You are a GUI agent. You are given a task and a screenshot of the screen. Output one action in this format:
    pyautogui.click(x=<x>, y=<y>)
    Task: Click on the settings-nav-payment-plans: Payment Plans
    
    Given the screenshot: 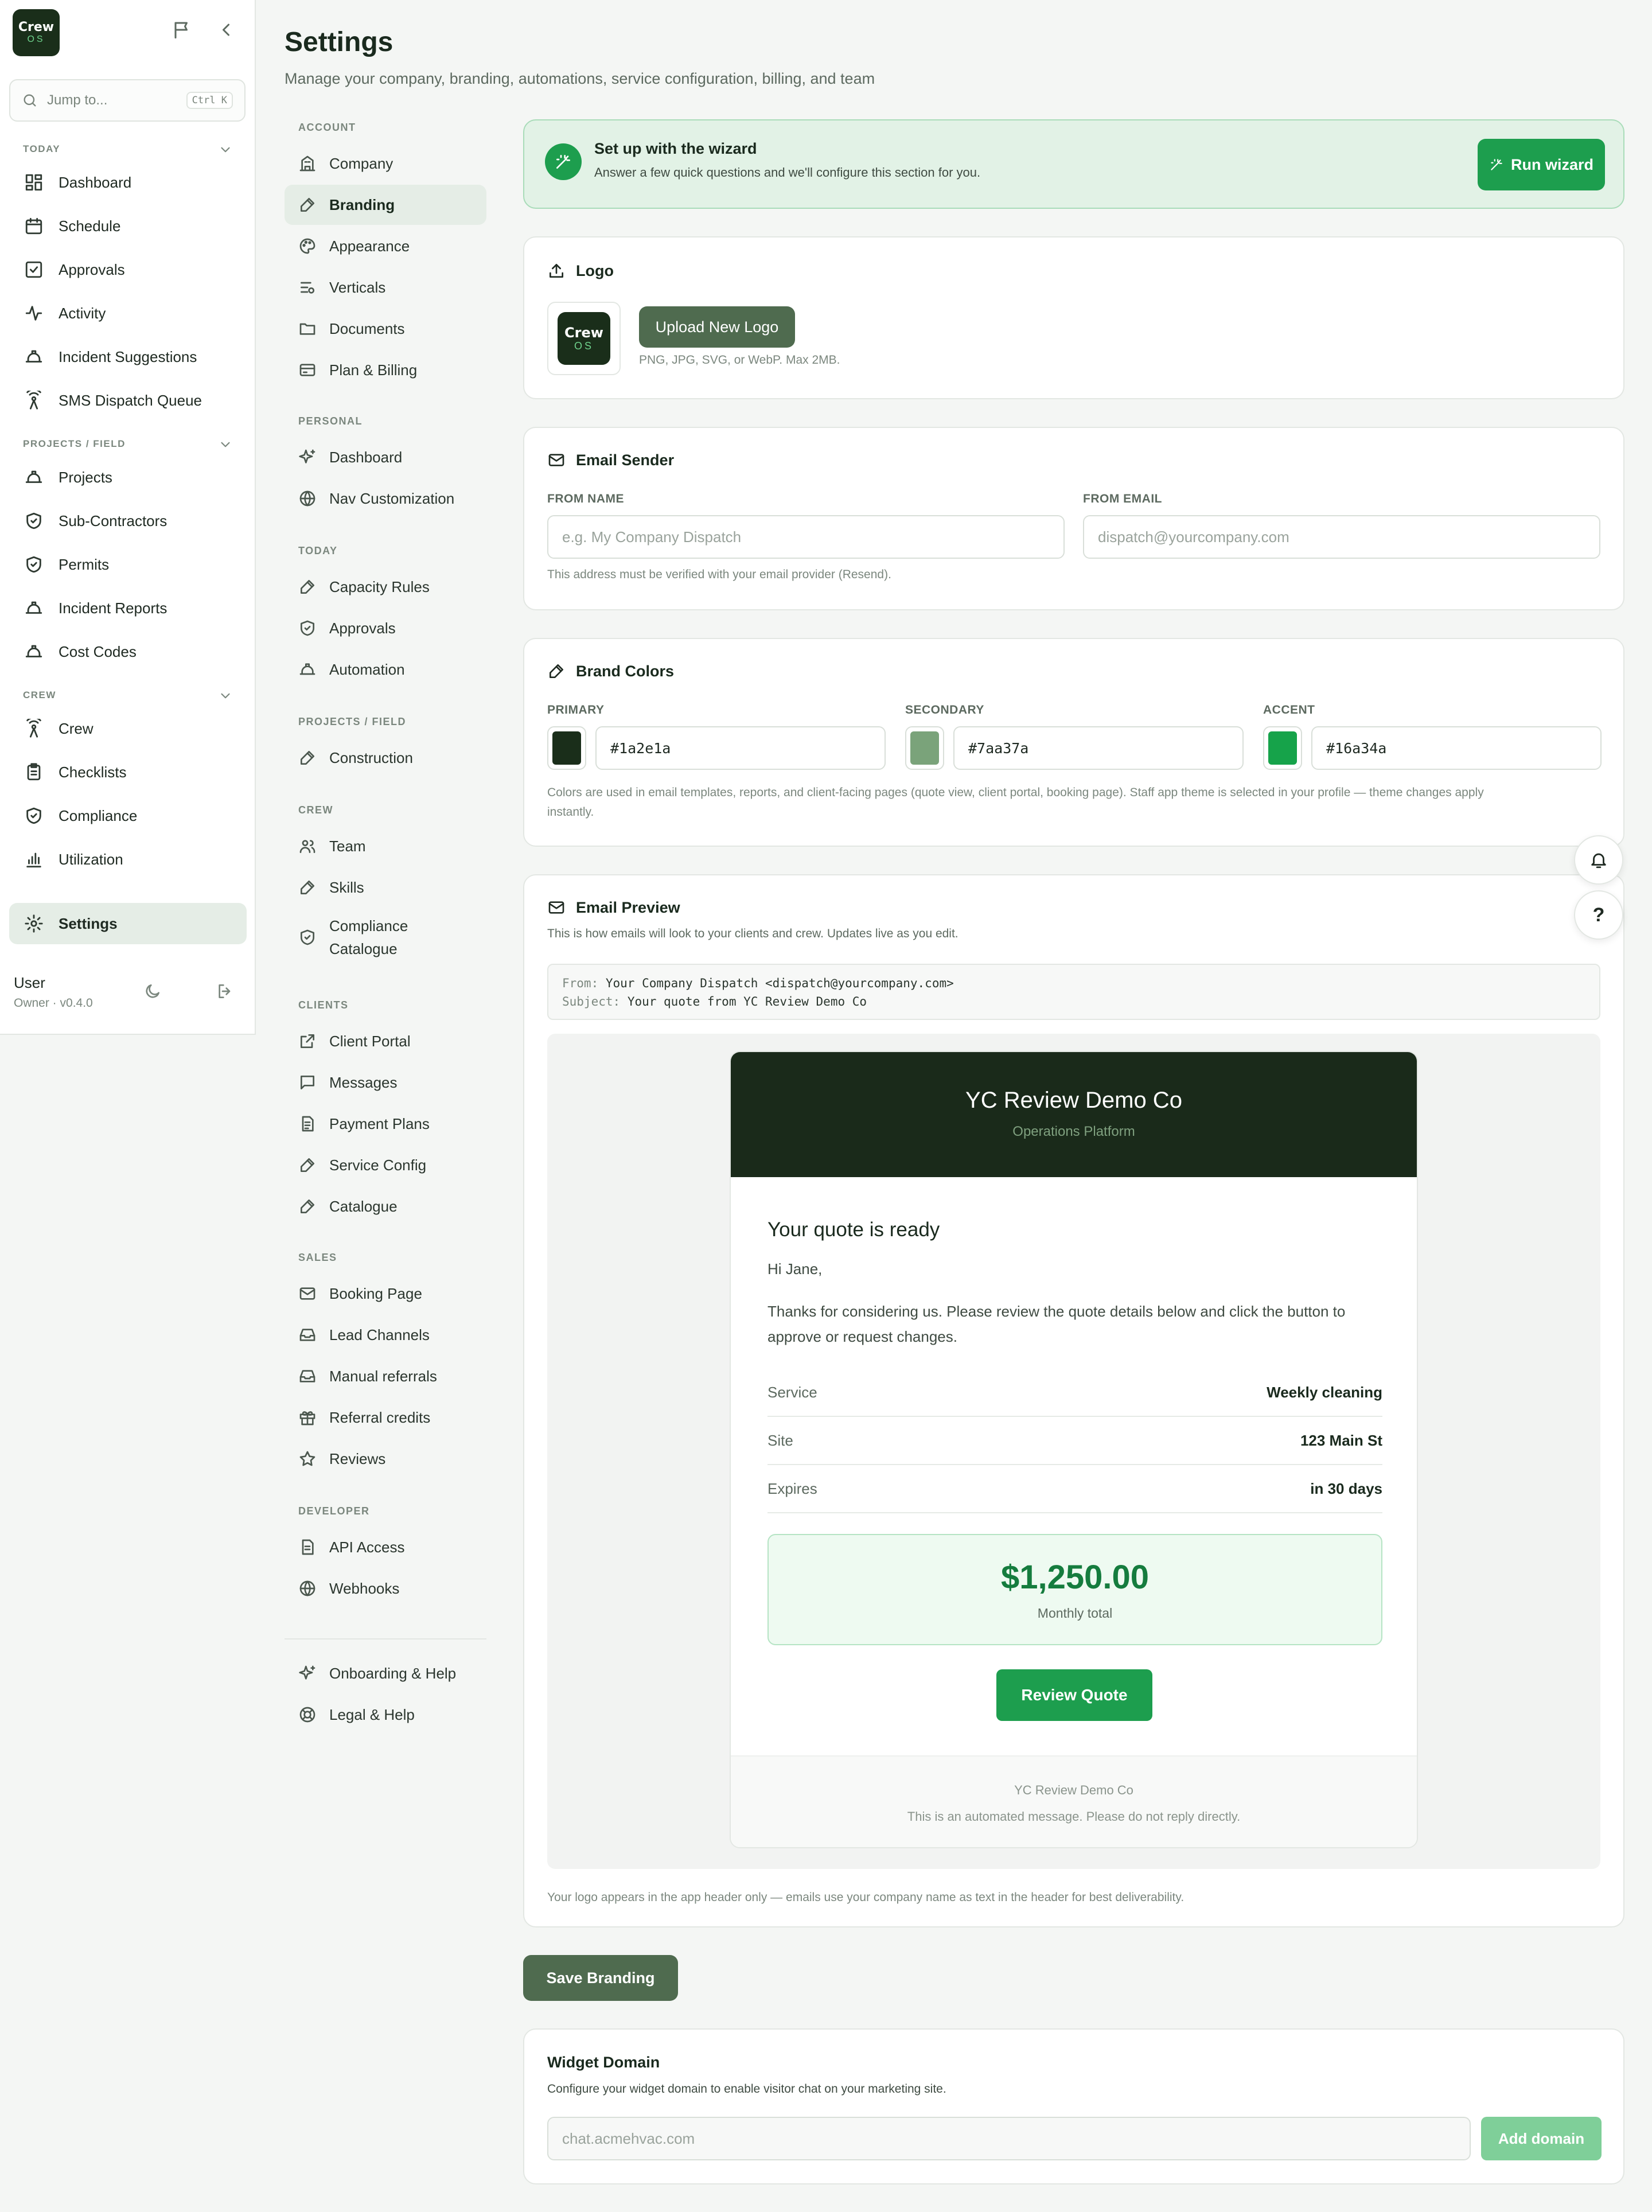 What is the action you would take?
    pyautogui.click(x=385, y=1124)
    